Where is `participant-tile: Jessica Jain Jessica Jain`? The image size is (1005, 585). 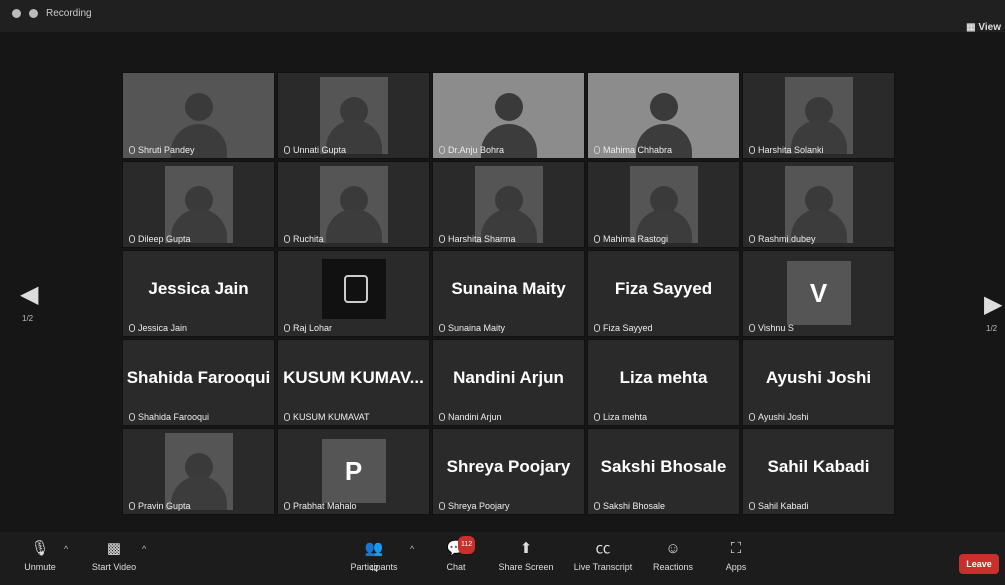 participant-tile: Jessica Jain Jessica Jain is located at coordinates (198, 293).